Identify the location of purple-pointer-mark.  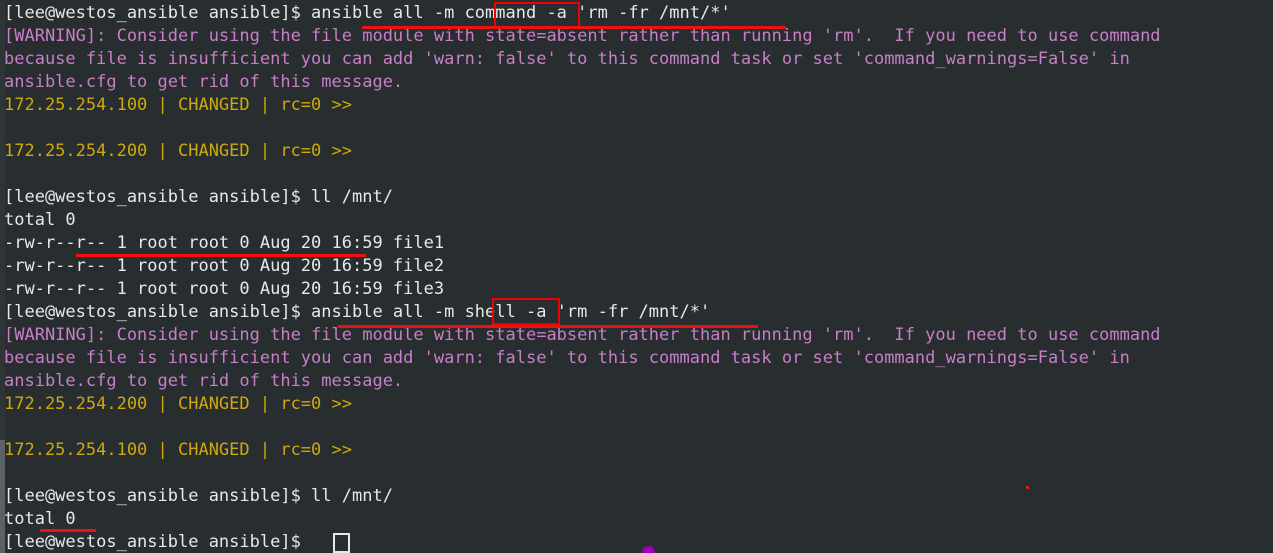
(648, 549).